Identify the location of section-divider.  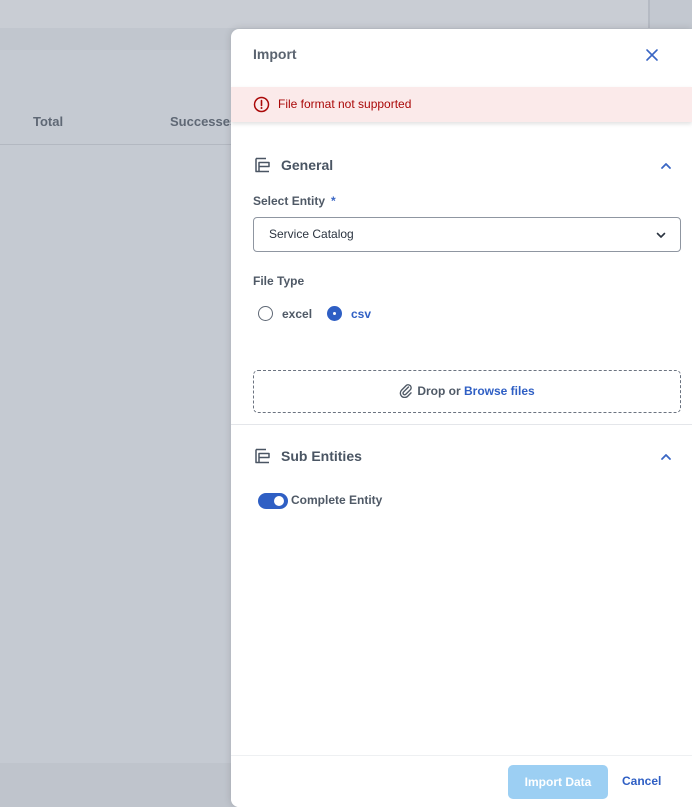
(461, 424).